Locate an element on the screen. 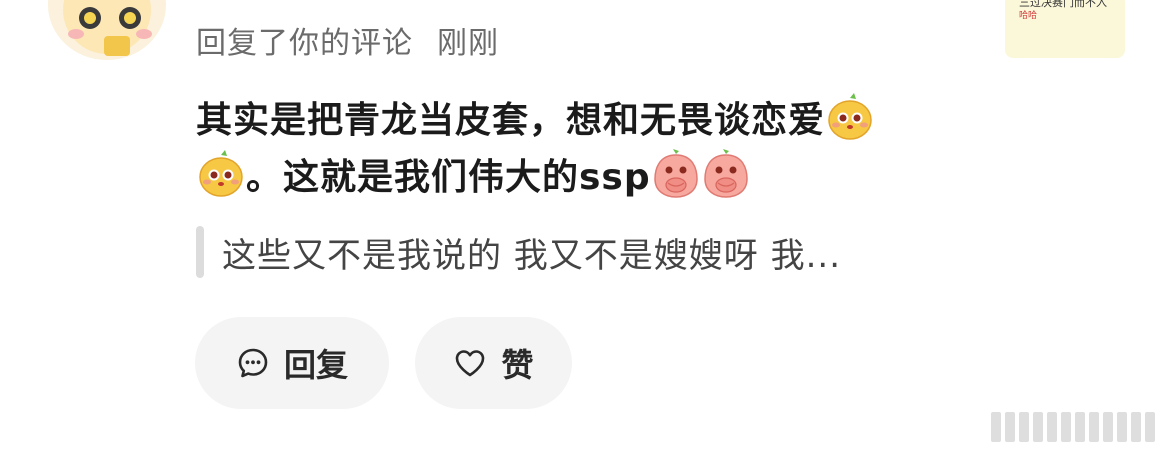 Image resolution: width=1169 pixels, height=454 pixels. comment-text-part1: 其实是把青龙当皮套，想和无畏谈恋爱 is located at coordinates (511, 120).